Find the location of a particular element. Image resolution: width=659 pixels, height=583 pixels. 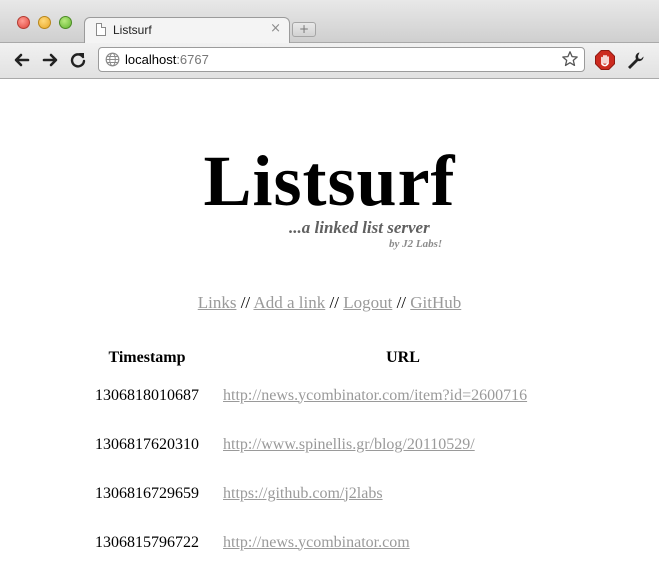

wrench-icon is located at coordinates (635, 60).